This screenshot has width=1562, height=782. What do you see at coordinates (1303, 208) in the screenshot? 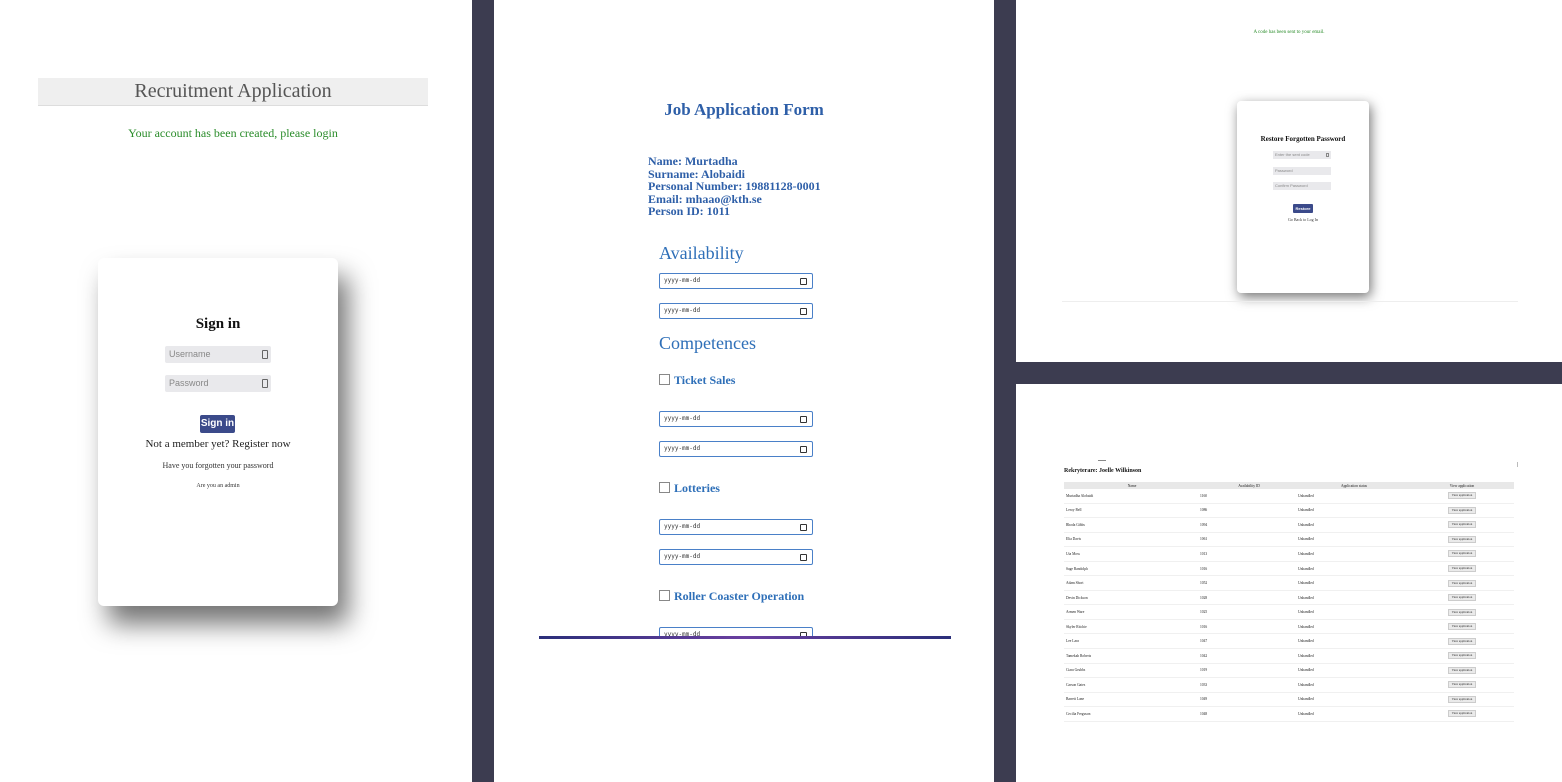
I see `restore-button: Restore` at bounding box center [1303, 208].